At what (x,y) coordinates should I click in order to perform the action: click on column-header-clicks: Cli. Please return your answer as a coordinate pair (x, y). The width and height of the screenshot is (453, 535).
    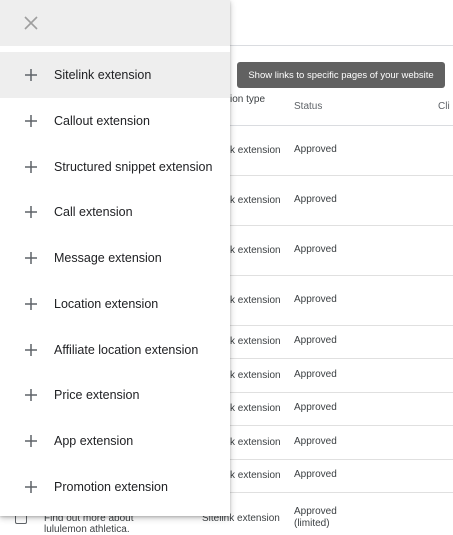
    Looking at the image, I should click on (444, 106).